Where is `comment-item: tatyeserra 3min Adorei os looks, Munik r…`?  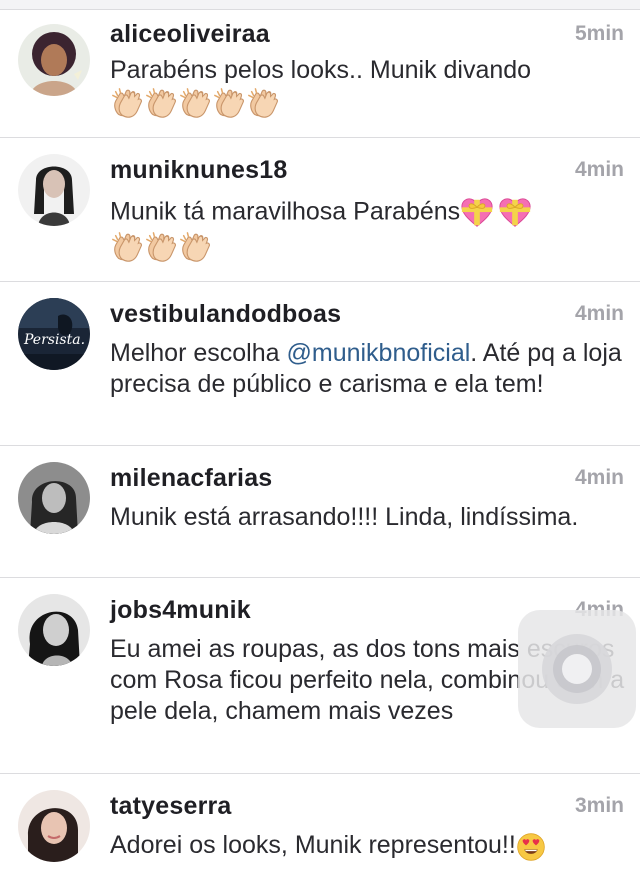
comment-item: tatyeserra 3min Adorei os looks, Munik r… is located at coordinates (320, 835).